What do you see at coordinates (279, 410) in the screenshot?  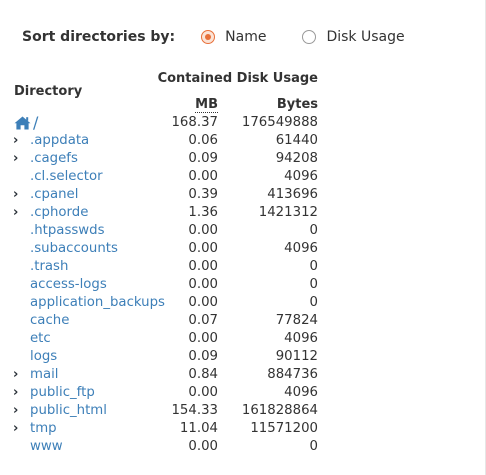 I see `bytes-value: 161828864` at bounding box center [279, 410].